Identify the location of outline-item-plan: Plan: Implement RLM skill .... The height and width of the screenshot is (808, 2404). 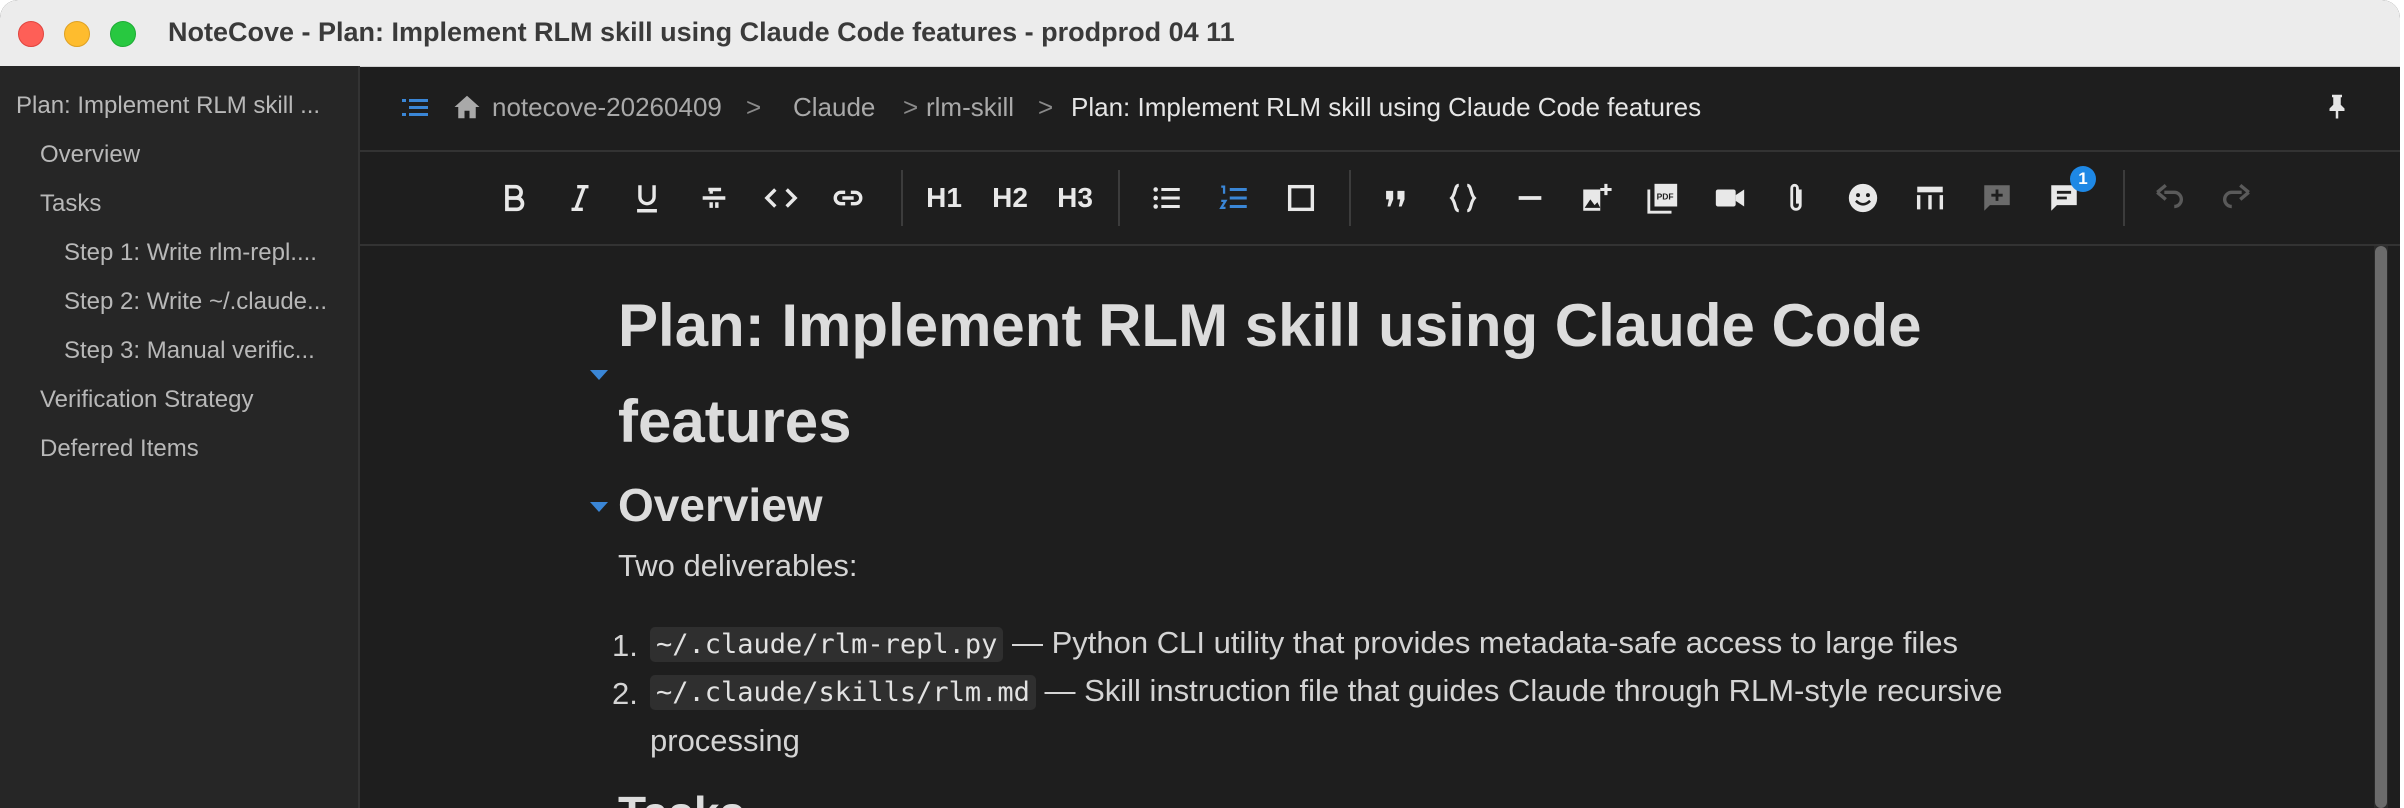
(179, 106).